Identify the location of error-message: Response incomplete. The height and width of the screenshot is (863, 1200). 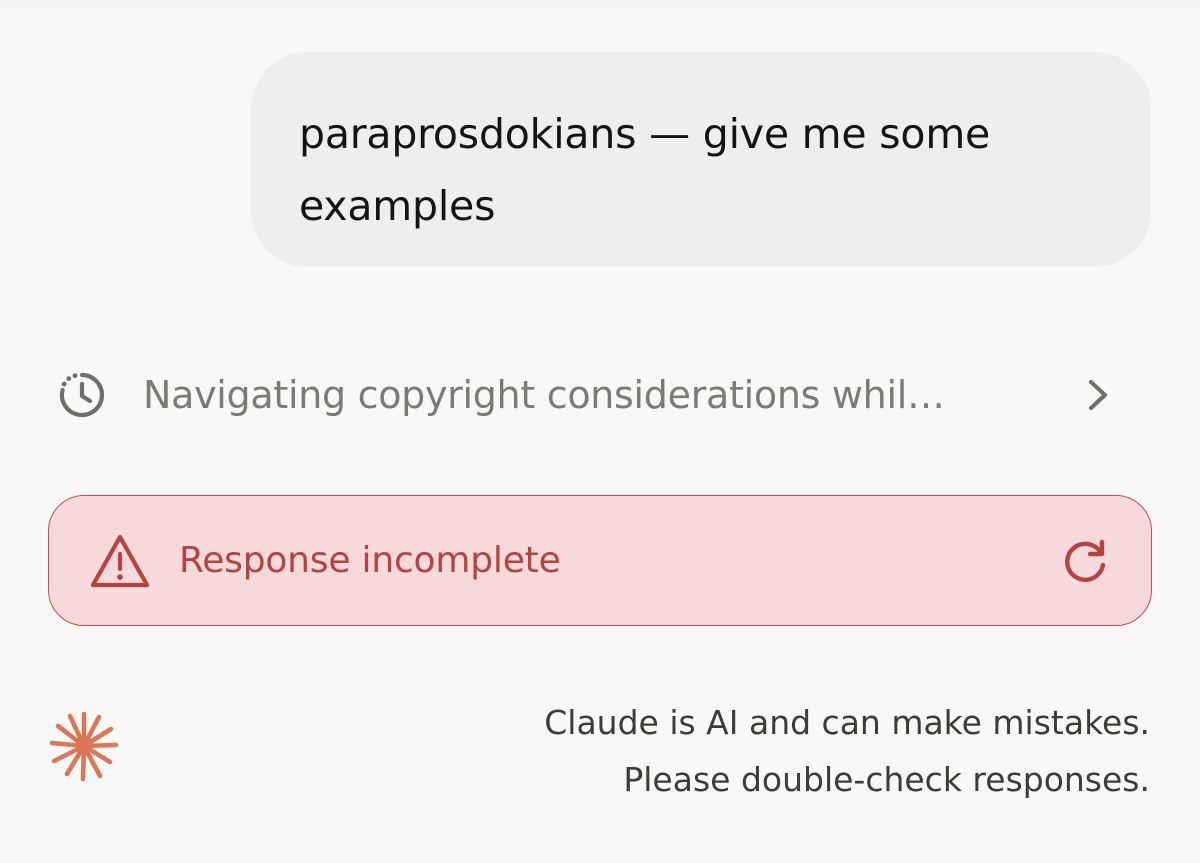
(370, 560).